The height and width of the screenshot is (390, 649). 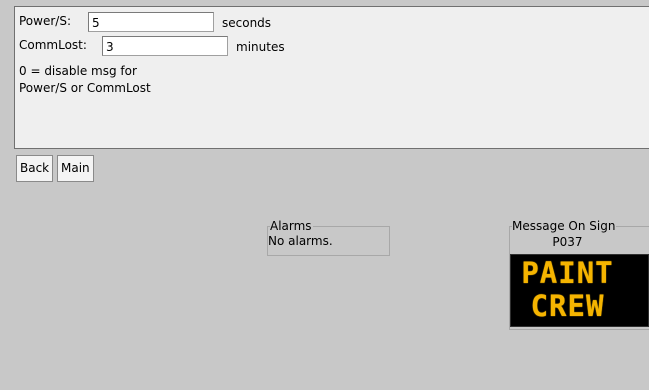 I want to click on disable-note-line2: Power/S or CommLost, so click(x=85, y=88).